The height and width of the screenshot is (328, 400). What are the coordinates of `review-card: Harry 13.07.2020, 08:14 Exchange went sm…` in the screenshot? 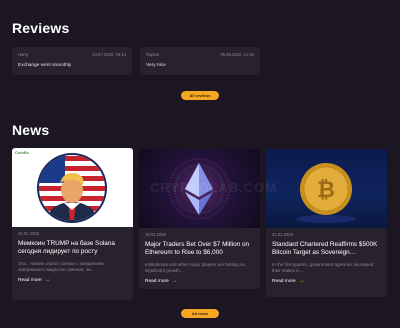 It's located at (72, 61).